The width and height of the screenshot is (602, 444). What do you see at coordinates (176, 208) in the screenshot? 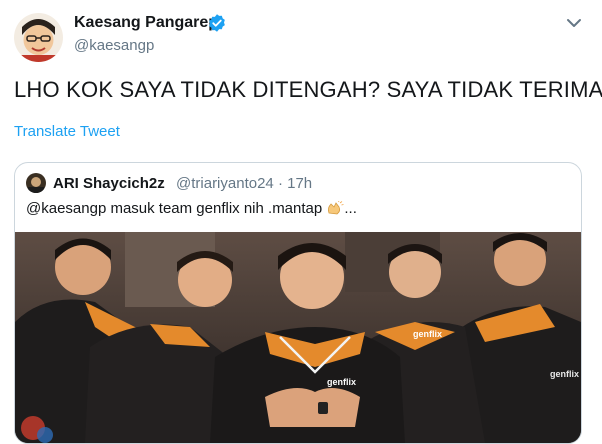
I see `quoted-text-main: @kaesangp masuk team genflix nih .mantap` at bounding box center [176, 208].